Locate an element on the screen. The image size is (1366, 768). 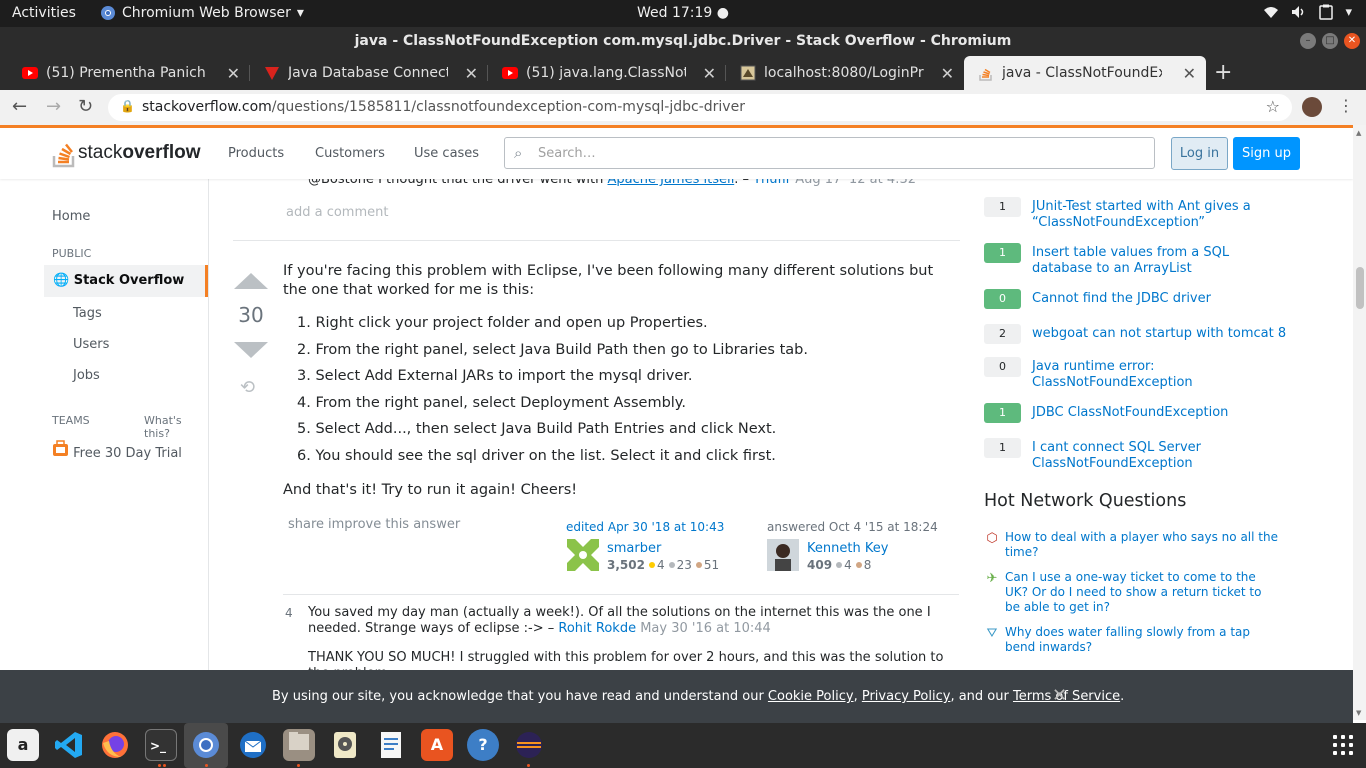
tab-javatpoint: Java Database Connectivi ✕ is located at coordinates (369, 73).